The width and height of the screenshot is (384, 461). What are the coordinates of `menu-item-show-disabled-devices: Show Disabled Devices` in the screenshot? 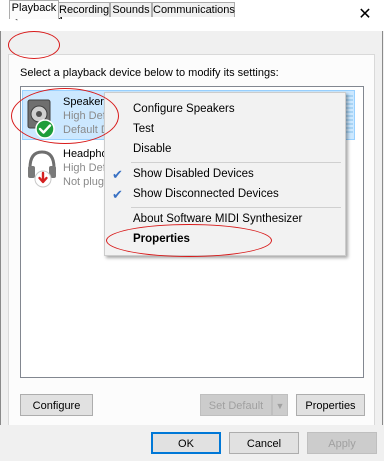 It's located at (193, 174).